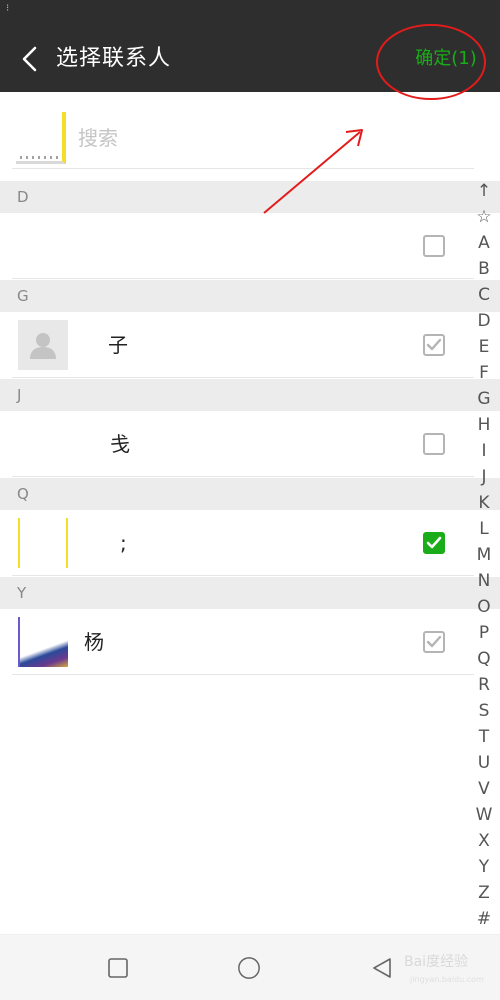 This screenshot has width=500, height=1000. What do you see at coordinates (484, 763) in the screenshot?
I see `index-u: U` at bounding box center [484, 763].